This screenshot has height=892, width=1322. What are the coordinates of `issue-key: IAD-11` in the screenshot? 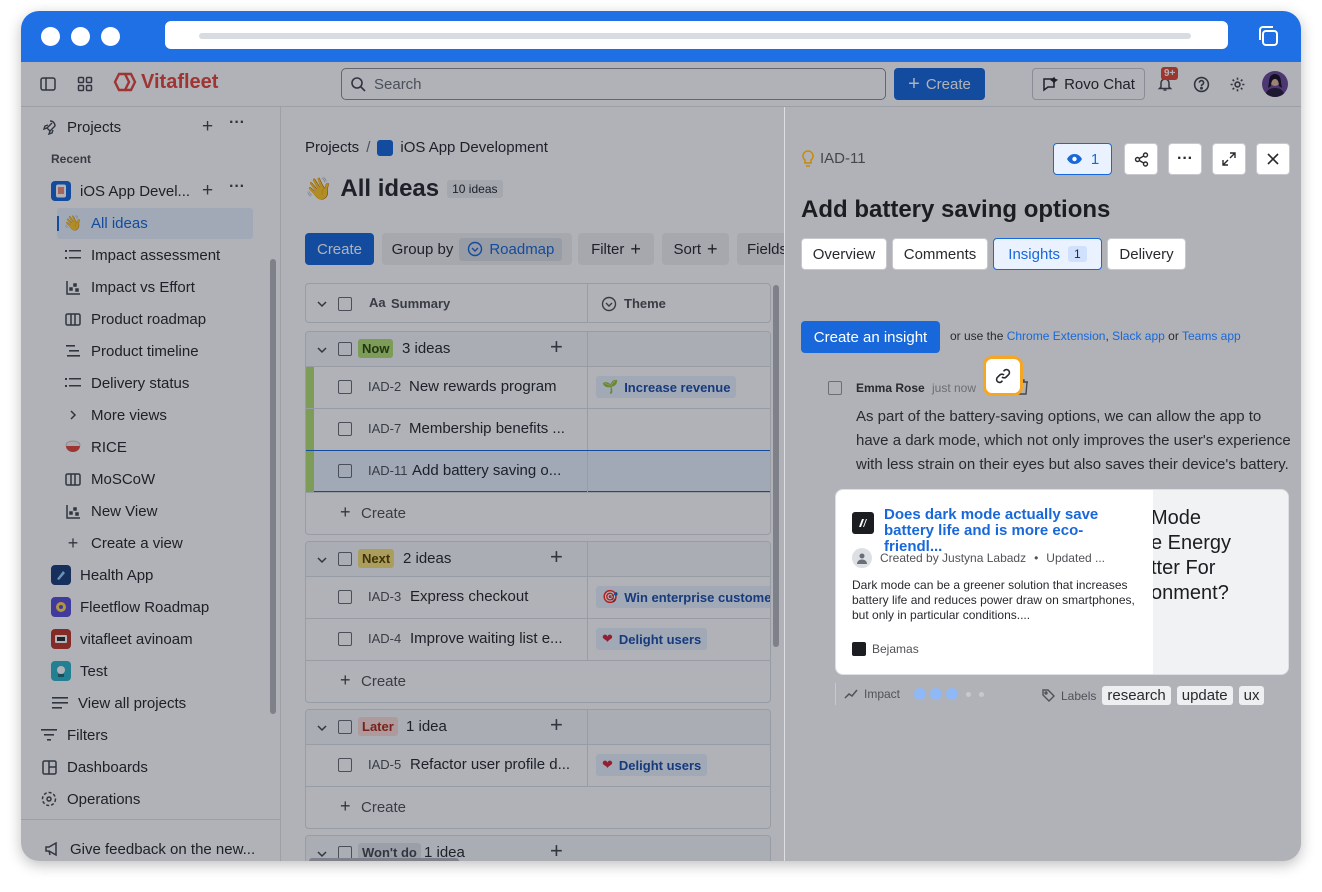 It's located at (843, 158).